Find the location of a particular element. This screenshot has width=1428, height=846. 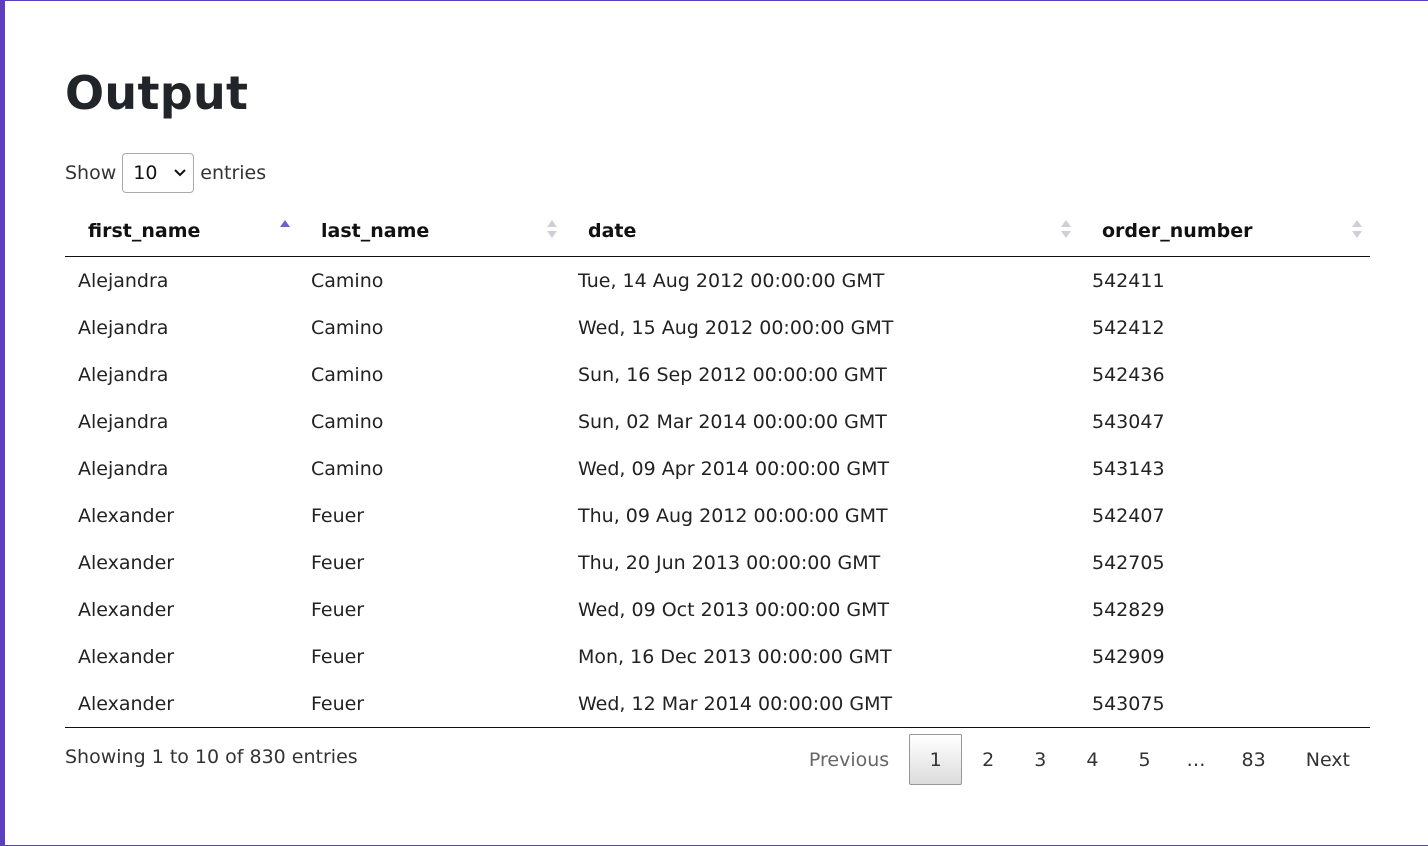

pagination: Previous 1 2 3 4 5 … 83 Next is located at coordinates (1079, 759).